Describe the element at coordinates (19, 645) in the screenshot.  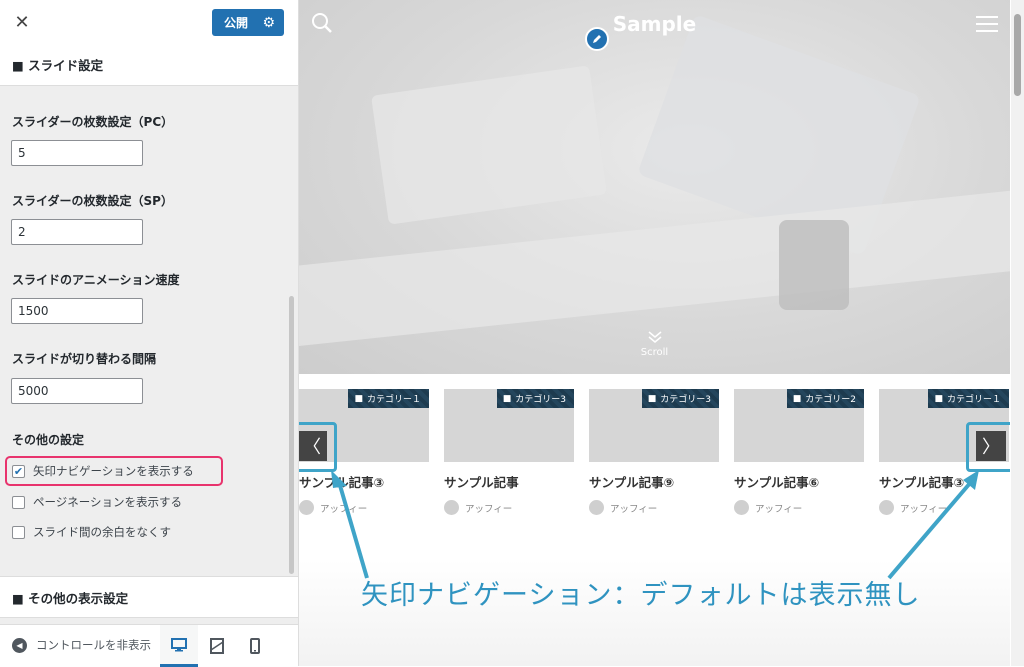
I see `collapse-left-icon: ◀` at that location.